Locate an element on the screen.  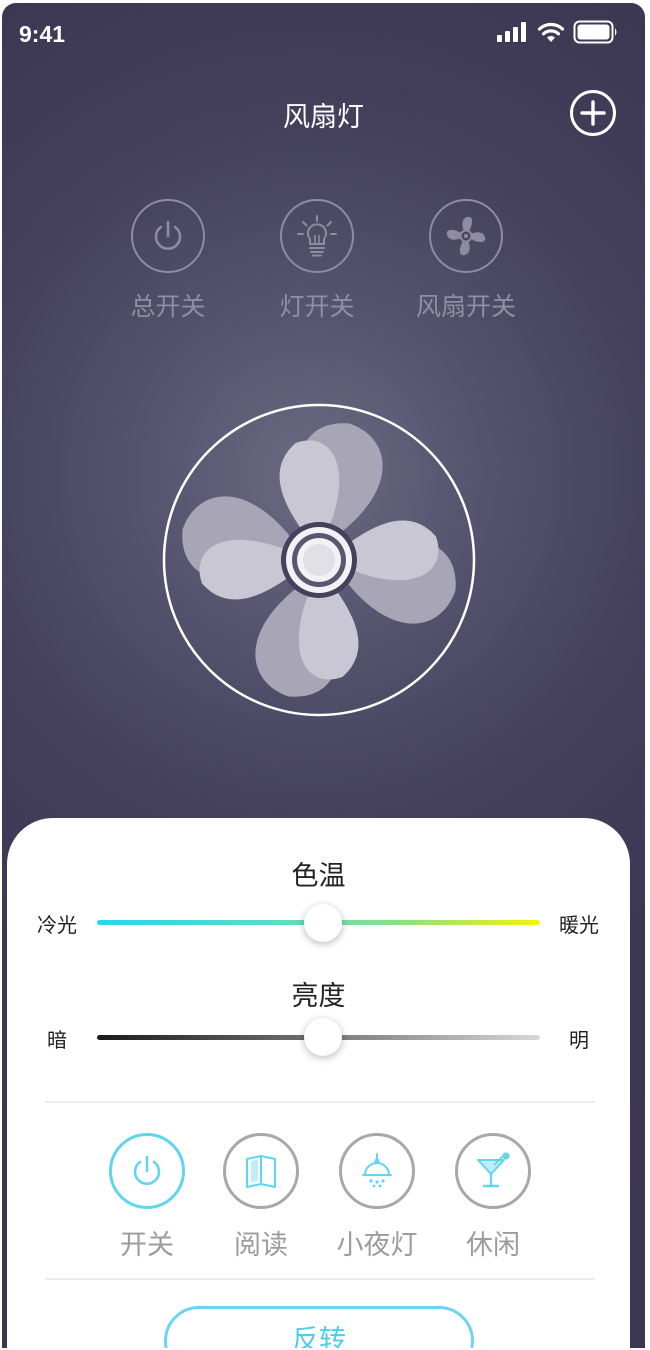
dark-label: 暗 is located at coordinates (57, 1040).